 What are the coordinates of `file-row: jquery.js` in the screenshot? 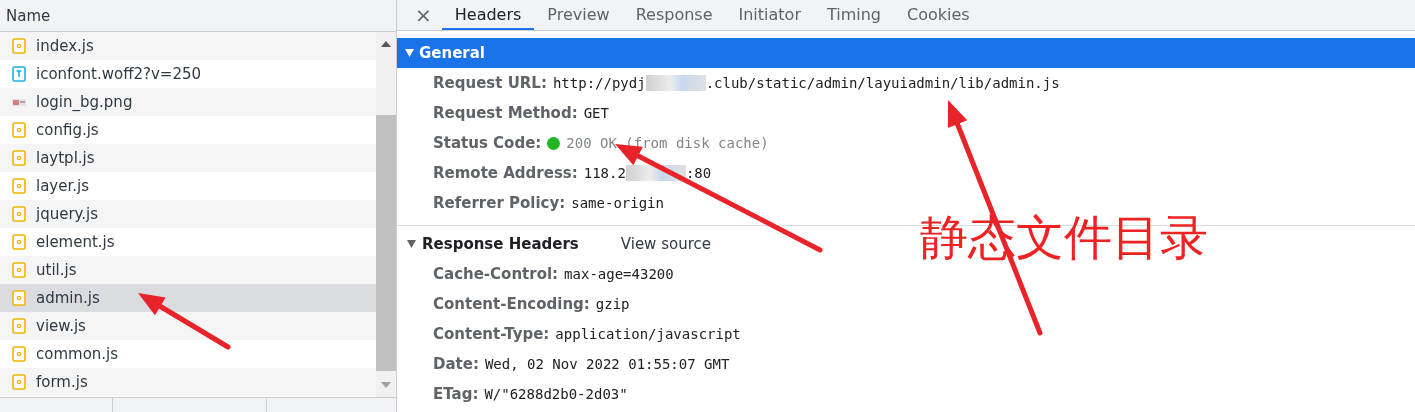 It's located at (188, 214).